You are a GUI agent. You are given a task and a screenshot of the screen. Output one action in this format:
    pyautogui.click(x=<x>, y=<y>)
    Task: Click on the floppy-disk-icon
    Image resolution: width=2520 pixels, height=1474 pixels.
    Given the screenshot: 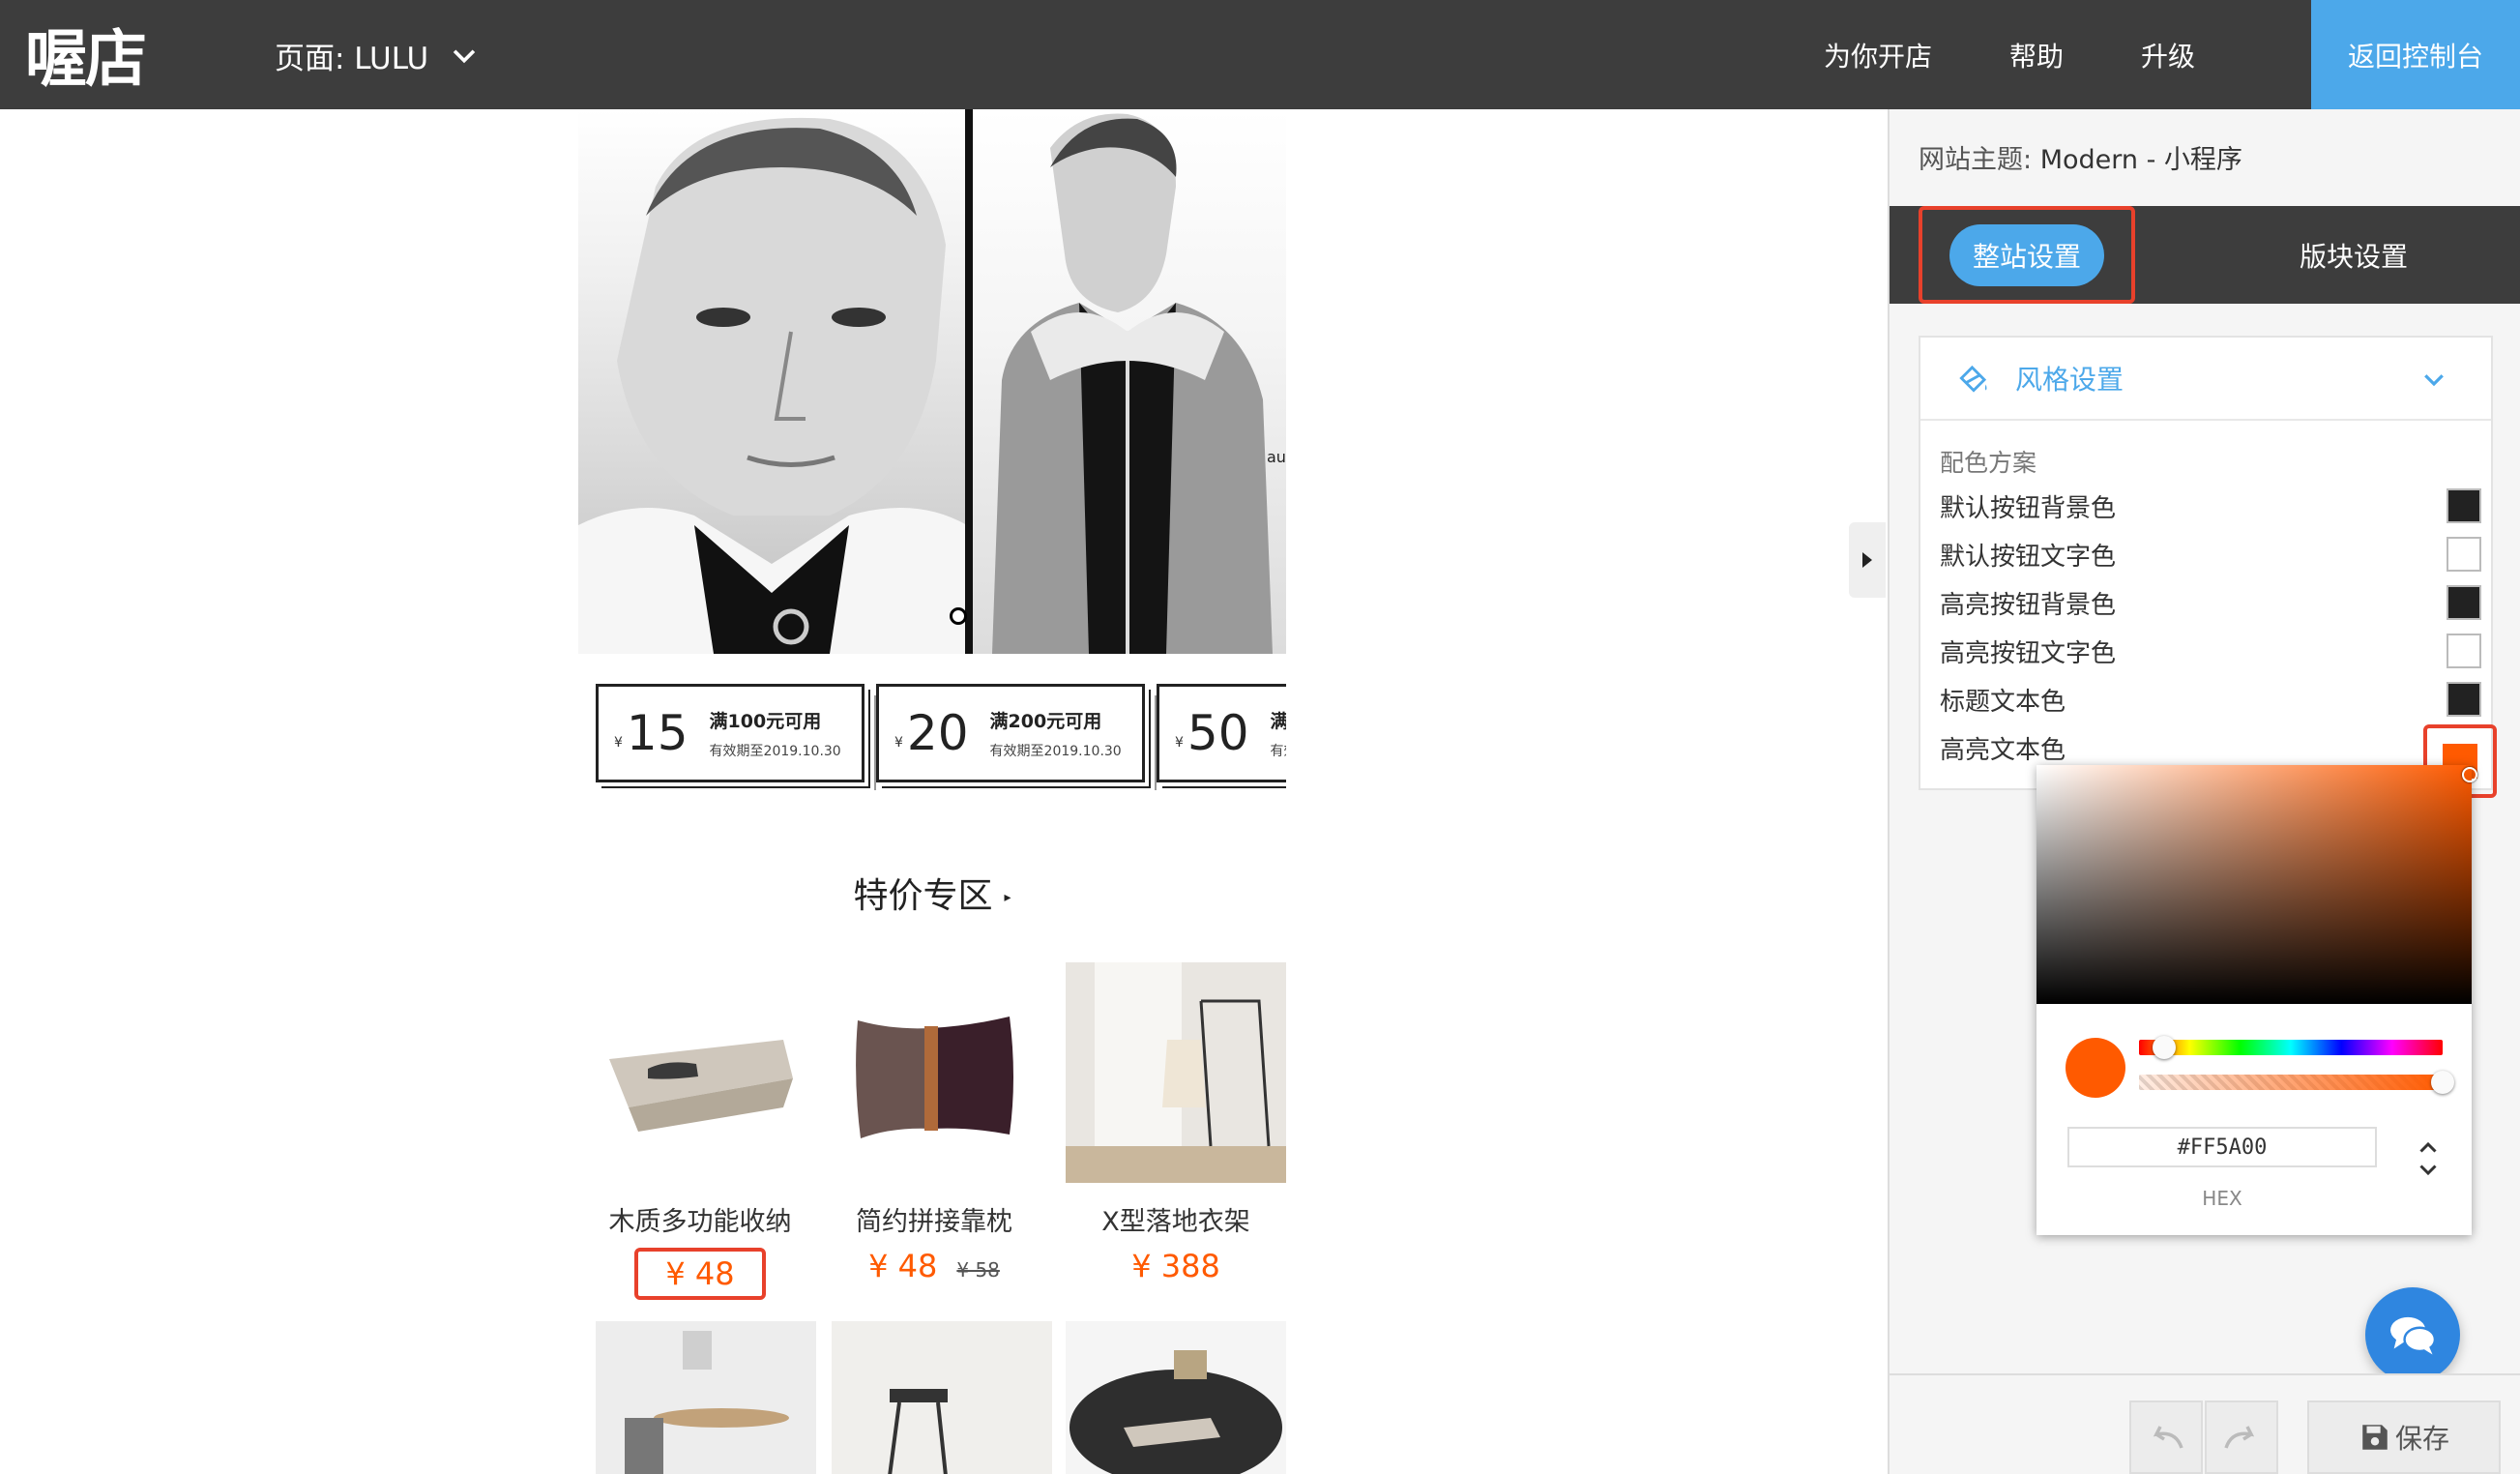 What is the action you would take?
    pyautogui.click(x=2375, y=1437)
    